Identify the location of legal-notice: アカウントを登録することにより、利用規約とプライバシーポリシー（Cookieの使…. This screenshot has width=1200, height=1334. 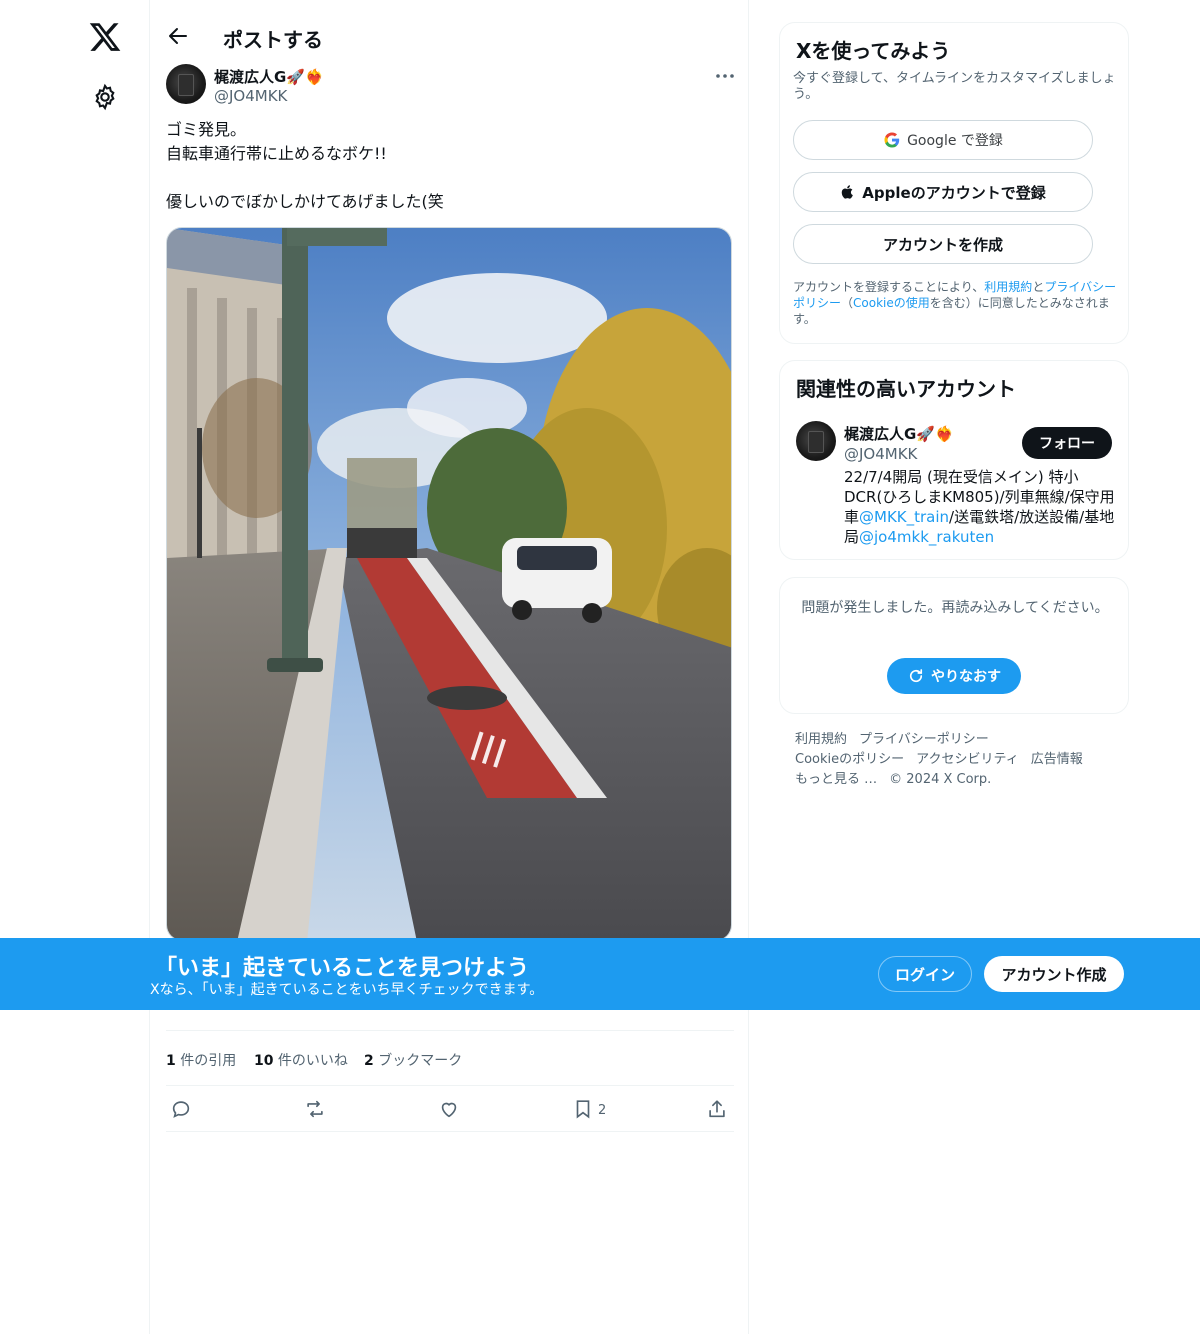
(958, 303).